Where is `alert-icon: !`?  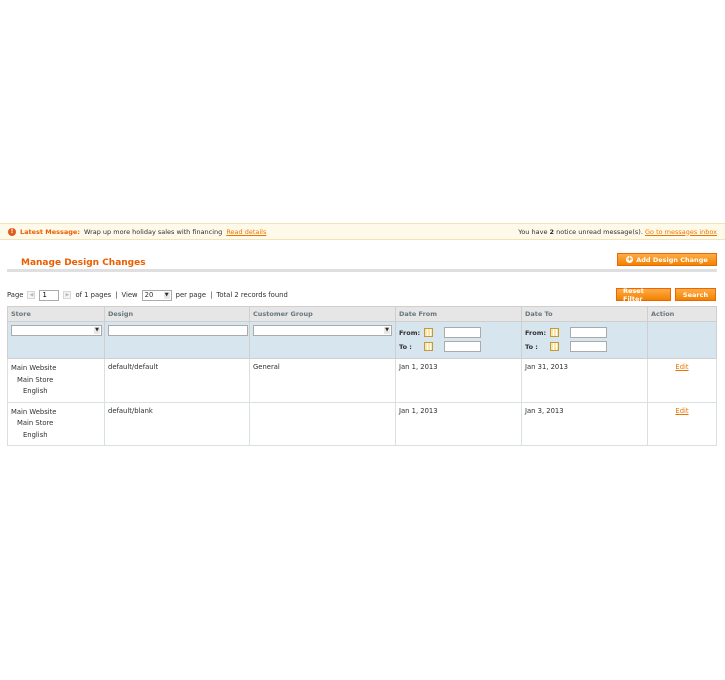 alert-icon: ! is located at coordinates (12, 231).